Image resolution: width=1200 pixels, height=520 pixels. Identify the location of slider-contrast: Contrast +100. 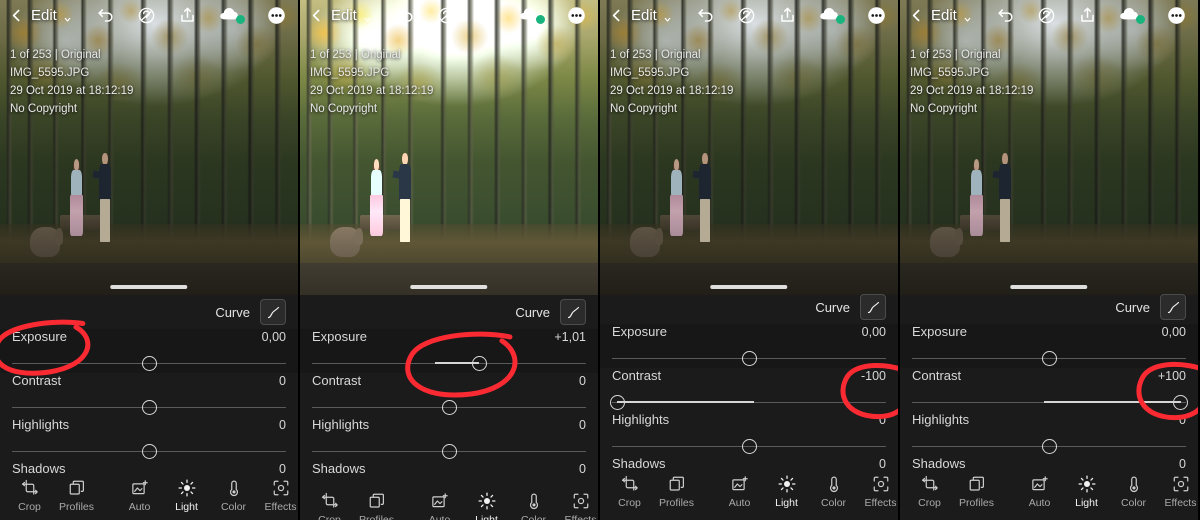
(1049, 390).